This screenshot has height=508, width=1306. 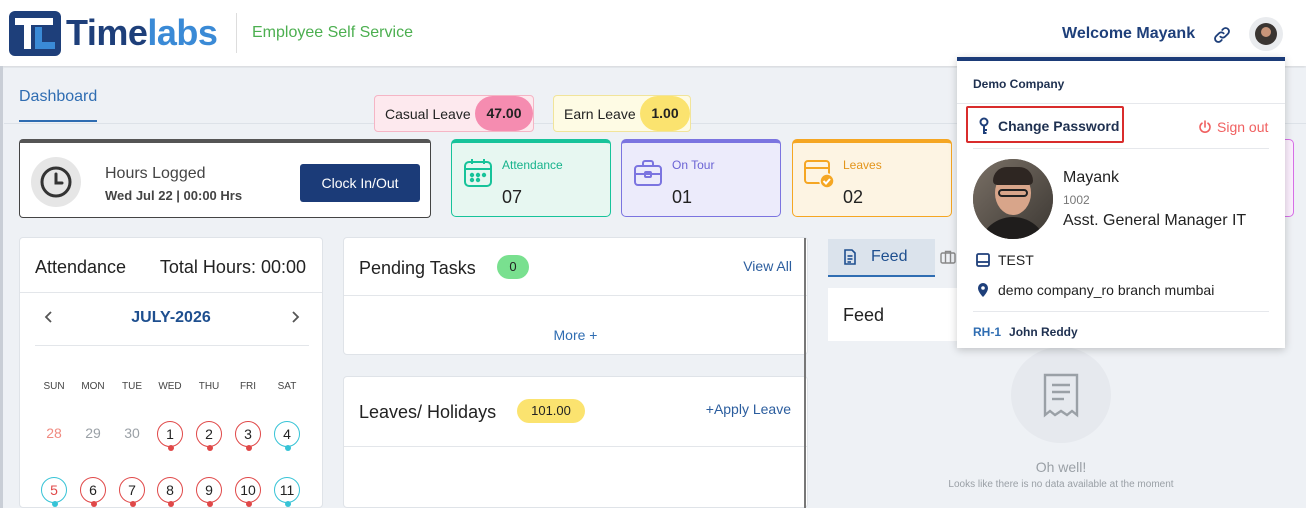 What do you see at coordinates (682, 197) in the screenshot?
I see `stat-value: 01` at bounding box center [682, 197].